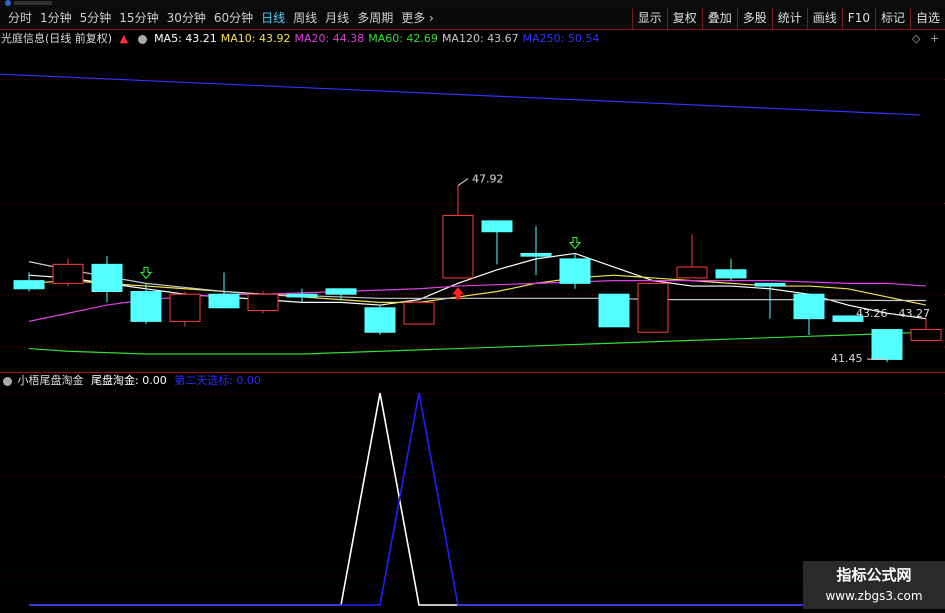 The height and width of the screenshot is (613, 945). I want to click on ma-legend-item: MA120: 43.67, so click(480, 38).